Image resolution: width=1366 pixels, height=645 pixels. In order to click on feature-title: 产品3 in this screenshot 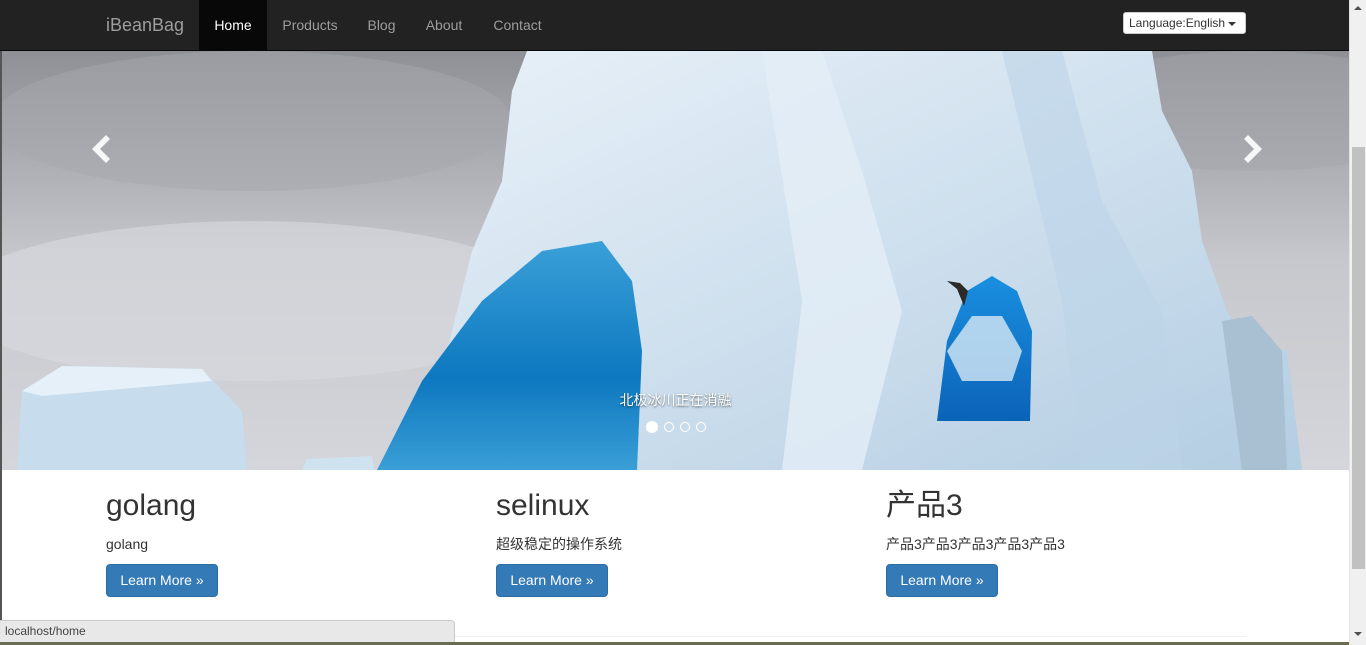, I will do `click(924, 505)`.